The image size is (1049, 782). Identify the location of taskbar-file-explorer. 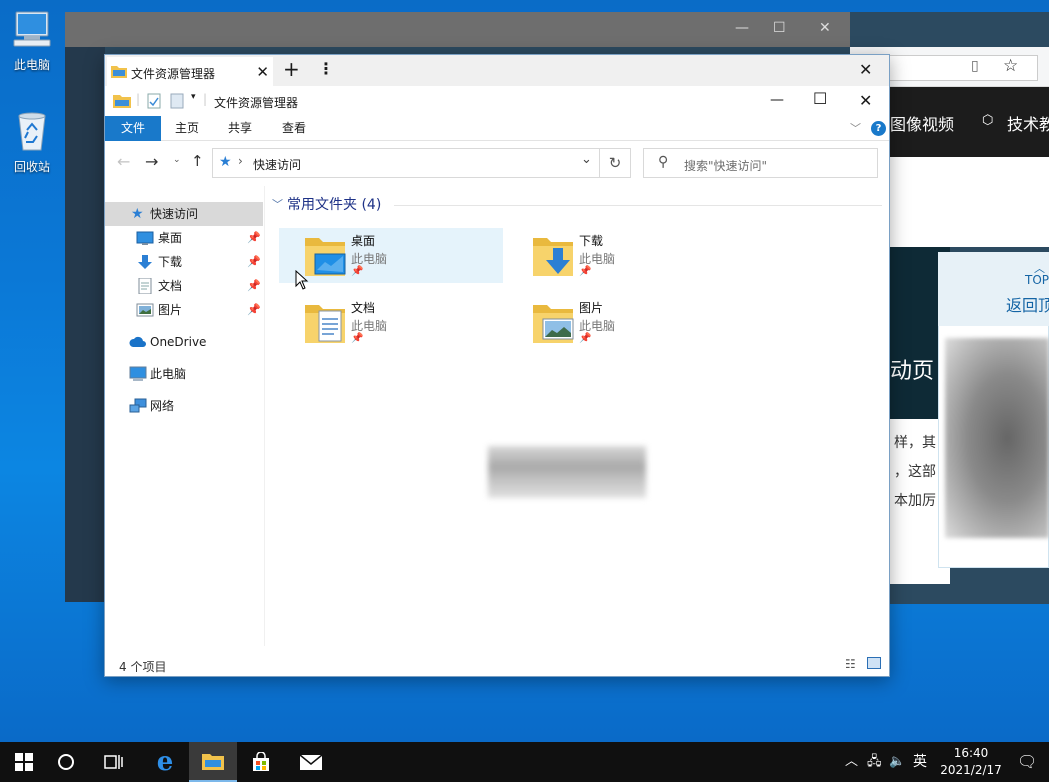
(213, 762).